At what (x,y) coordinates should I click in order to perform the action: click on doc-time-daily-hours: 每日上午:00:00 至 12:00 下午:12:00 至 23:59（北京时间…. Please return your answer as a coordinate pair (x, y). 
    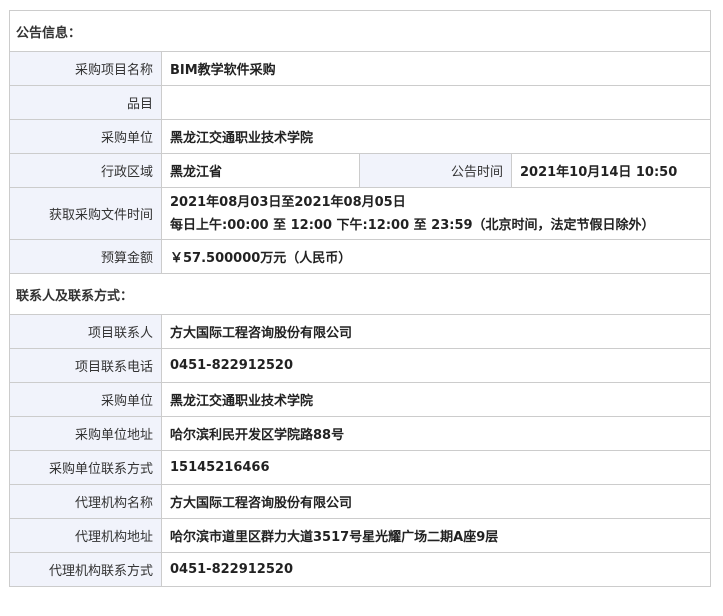
    Looking at the image, I should click on (412, 225).